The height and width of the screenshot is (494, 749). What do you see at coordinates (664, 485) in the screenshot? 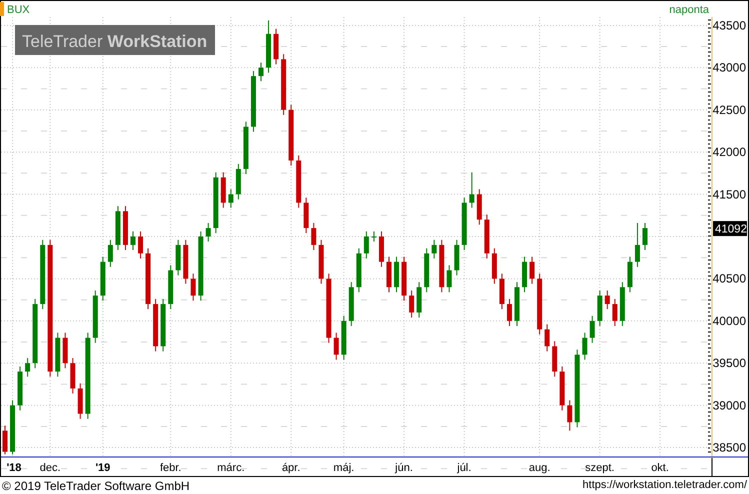
I see `website-link: https://workstation.teletrader.com/` at bounding box center [664, 485].